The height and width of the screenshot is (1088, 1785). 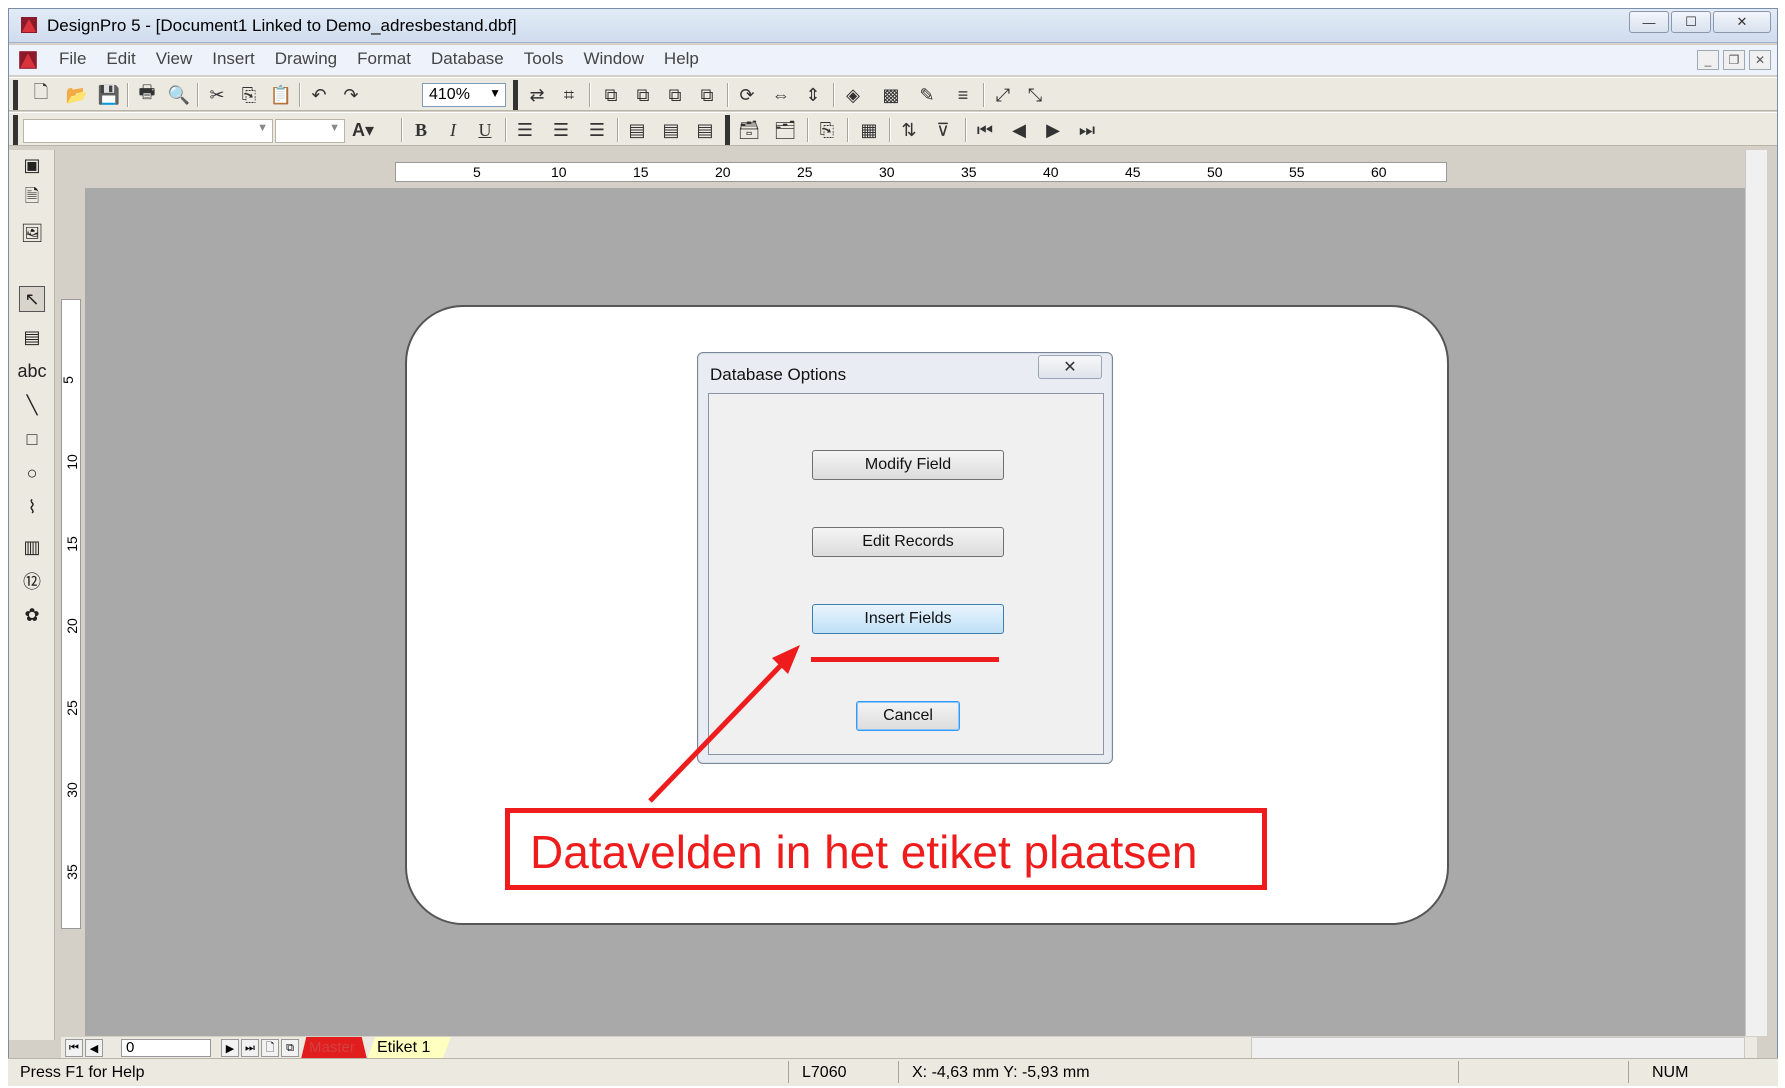 What do you see at coordinates (613, 59) in the screenshot?
I see `menu-window: Window` at bounding box center [613, 59].